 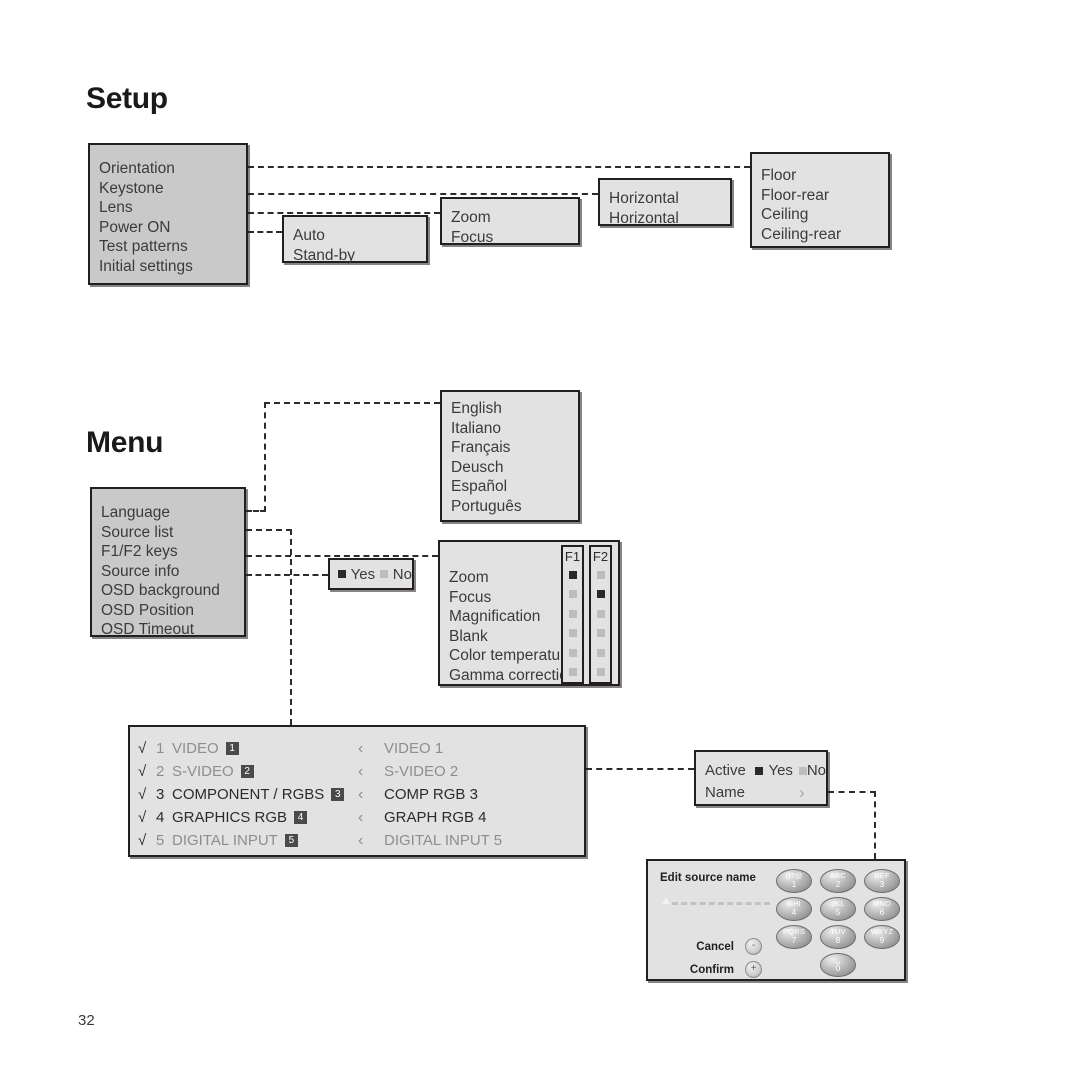 I want to click on language-option: Português, so click(x=514, y=507).